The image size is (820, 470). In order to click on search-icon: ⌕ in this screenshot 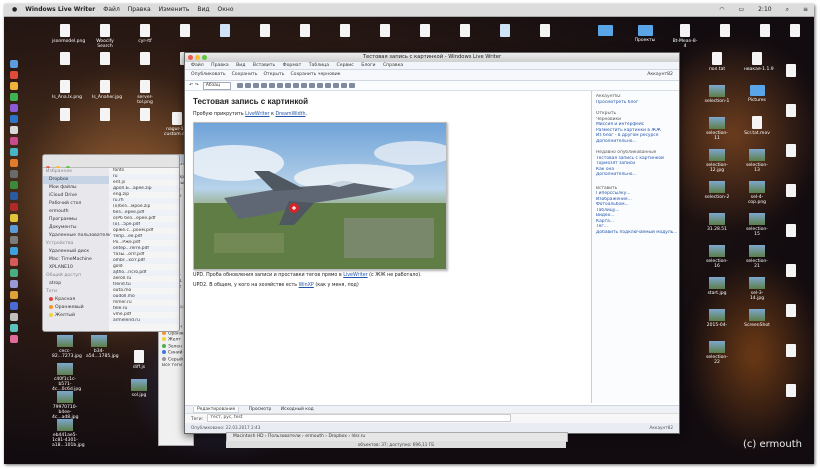, I will do `click(787, 10)`.